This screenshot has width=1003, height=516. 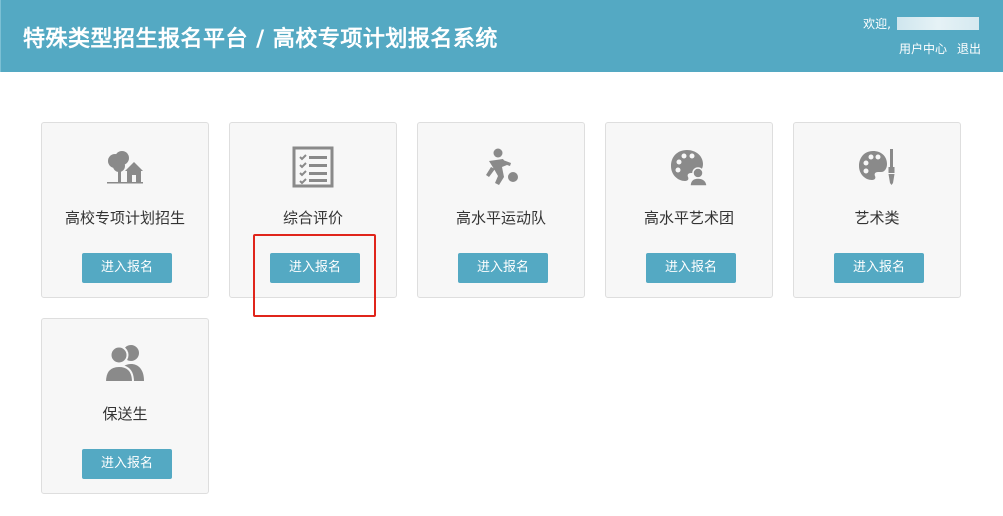 What do you see at coordinates (500, 218) in the screenshot?
I see `card-label: 高水平运动队` at bounding box center [500, 218].